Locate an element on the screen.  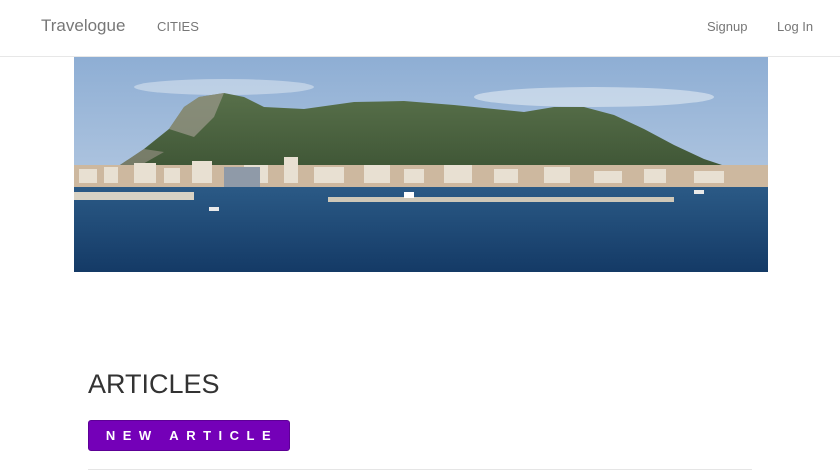
nav-login-link: Log In is located at coordinates (795, 26).